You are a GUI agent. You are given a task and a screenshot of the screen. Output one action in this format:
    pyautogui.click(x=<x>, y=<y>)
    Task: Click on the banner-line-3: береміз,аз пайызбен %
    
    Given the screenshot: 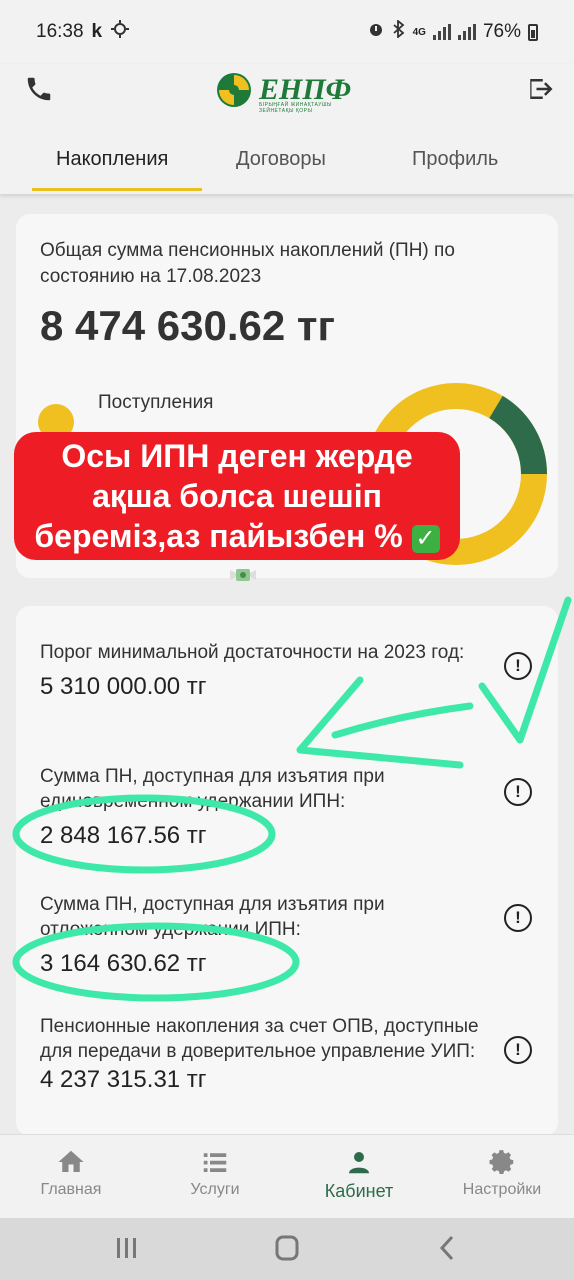 What is the action you would take?
    pyautogui.click(x=223, y=536)
    